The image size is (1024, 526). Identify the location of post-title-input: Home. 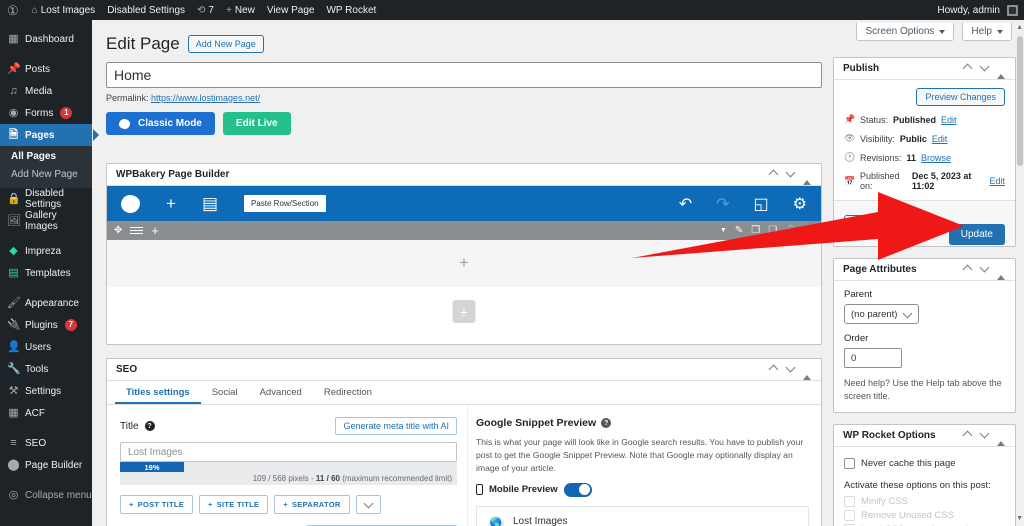
(464, 75).